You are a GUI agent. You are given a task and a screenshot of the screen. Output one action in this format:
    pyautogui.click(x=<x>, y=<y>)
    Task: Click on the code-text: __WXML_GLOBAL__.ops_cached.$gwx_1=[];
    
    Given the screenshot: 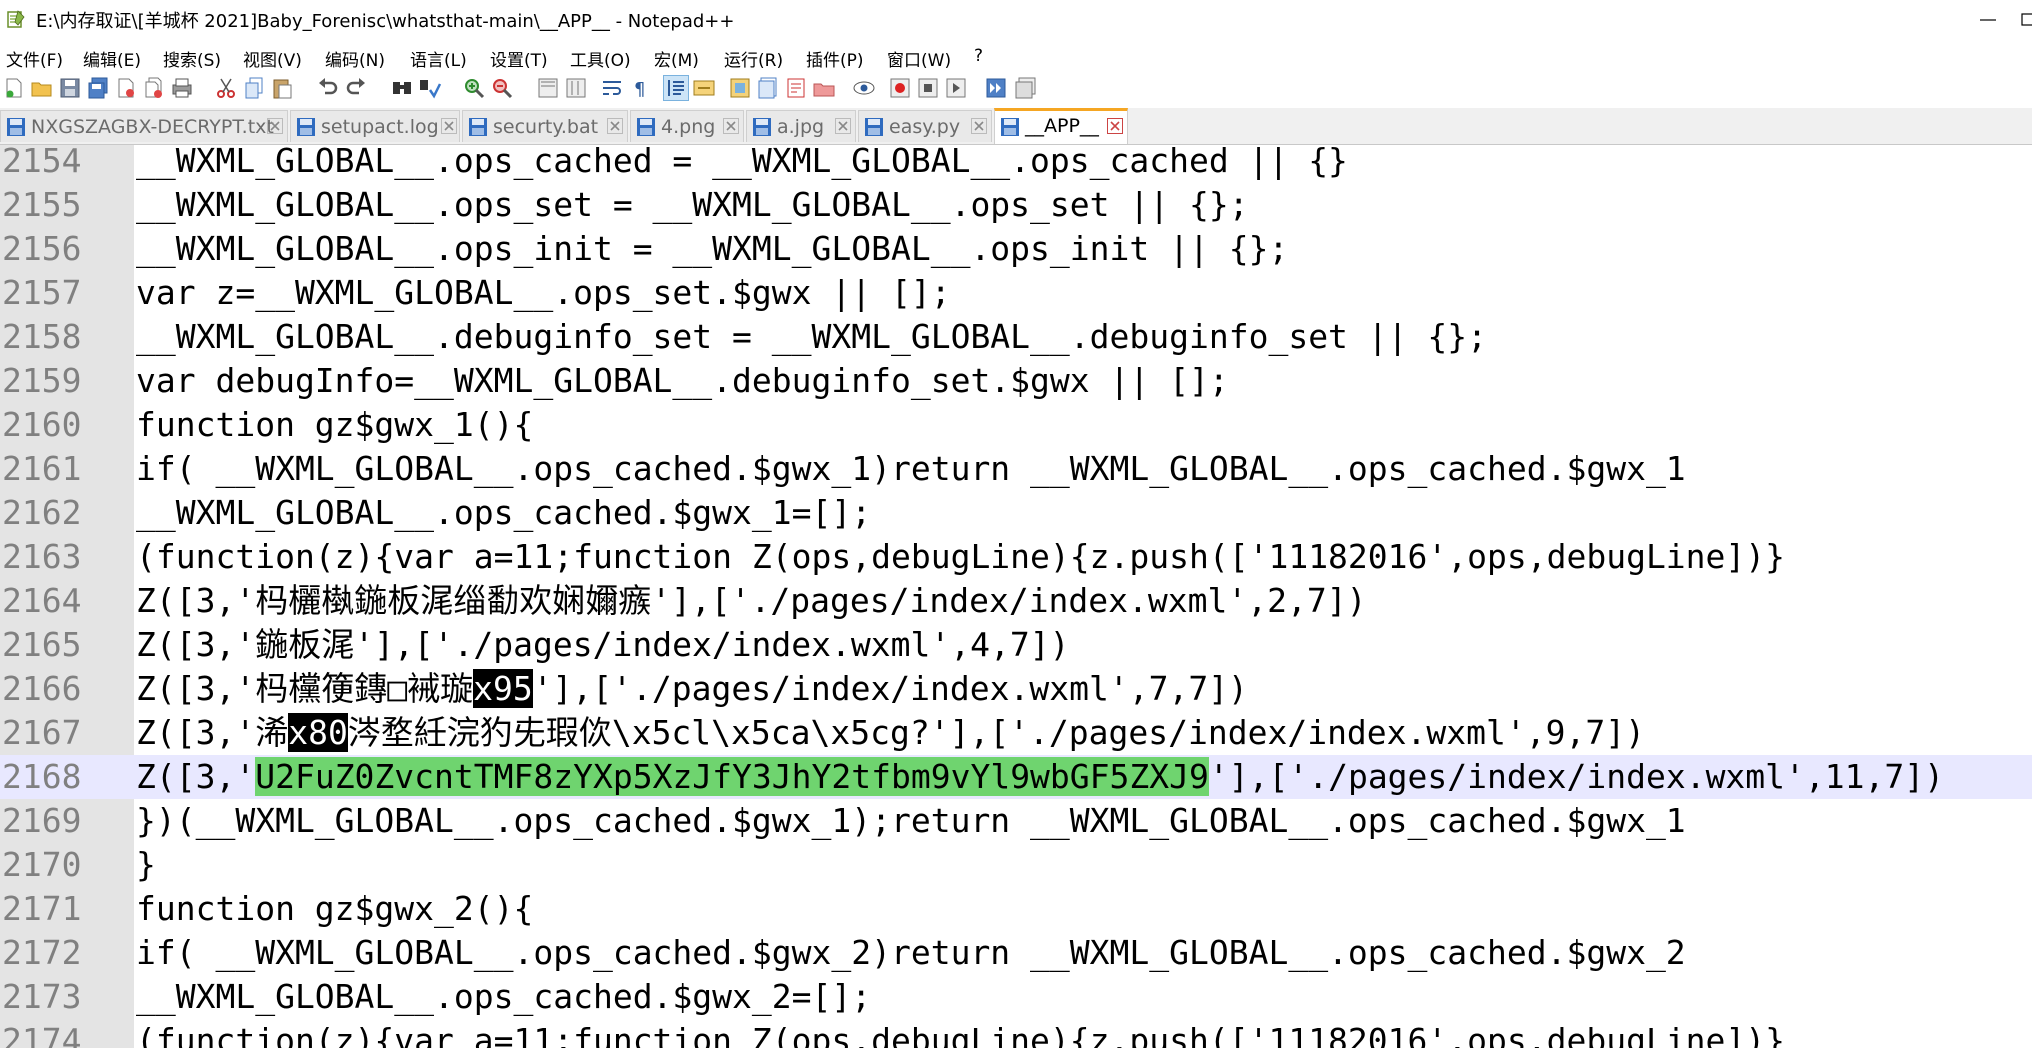 What is the action you would take?
    pyautogui.click(x=503, y=513)
    